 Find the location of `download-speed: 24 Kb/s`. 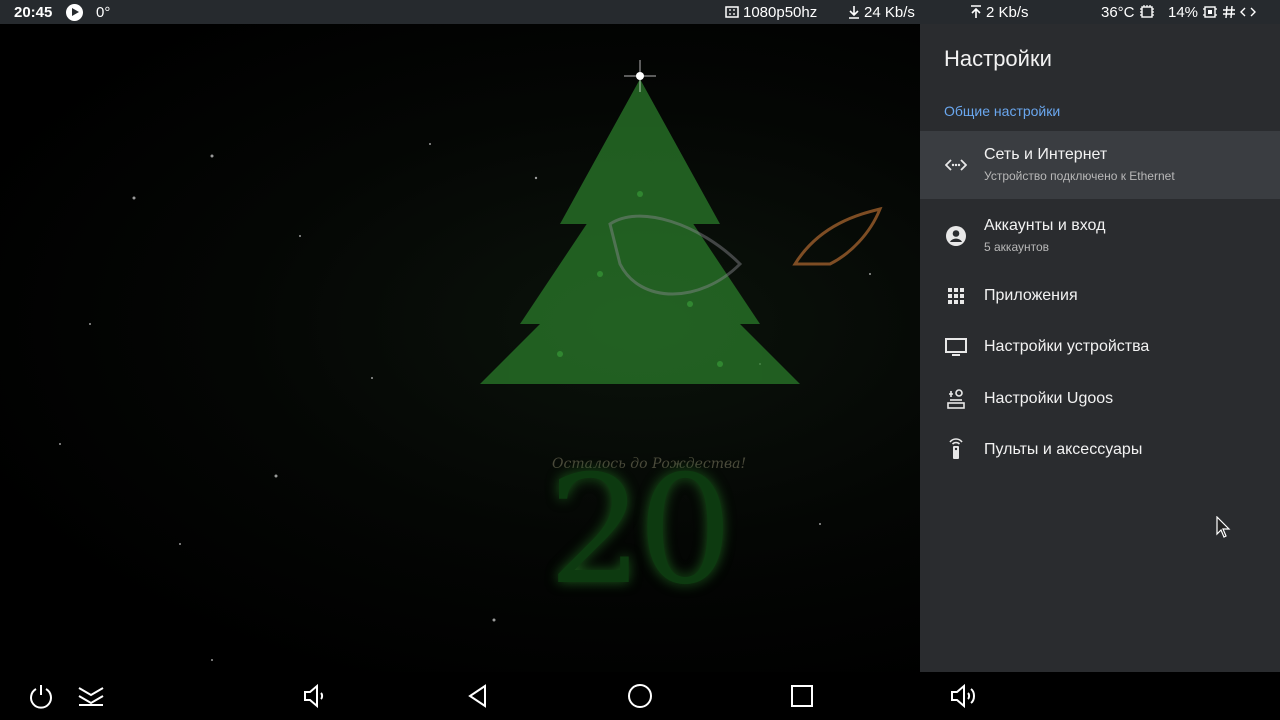

download-speed: 24 Kb/s is located at coordinates (881, 12).